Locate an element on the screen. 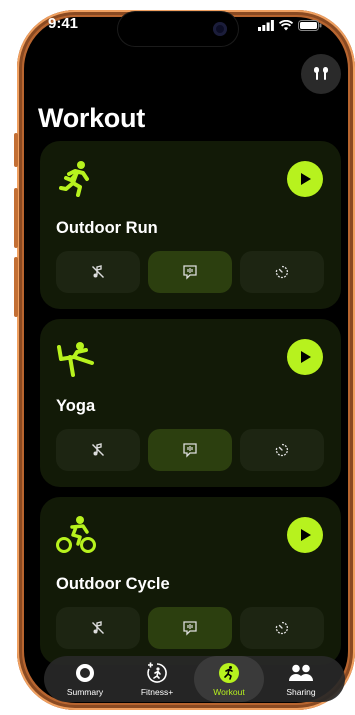 The image size is (355, 715). yoga-figure-icon is located at coordinates (75, 359).